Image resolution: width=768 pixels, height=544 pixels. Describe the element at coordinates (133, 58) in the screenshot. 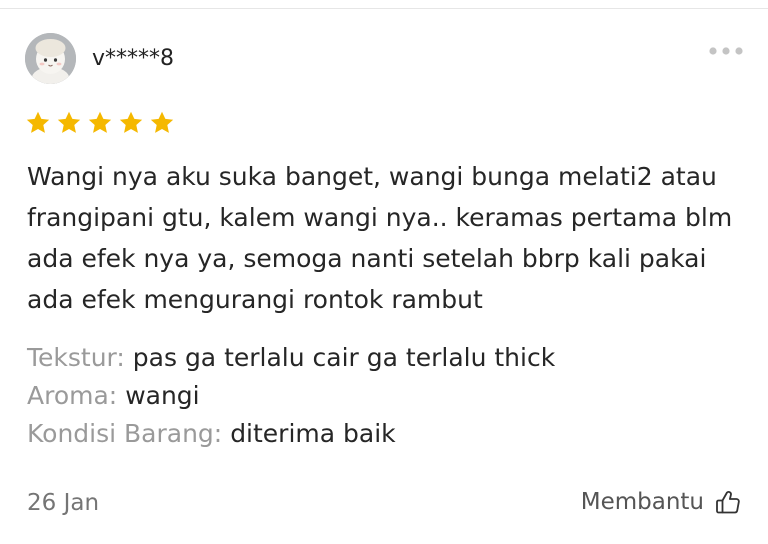

I see `reviewer-username: v*****8` at that location.